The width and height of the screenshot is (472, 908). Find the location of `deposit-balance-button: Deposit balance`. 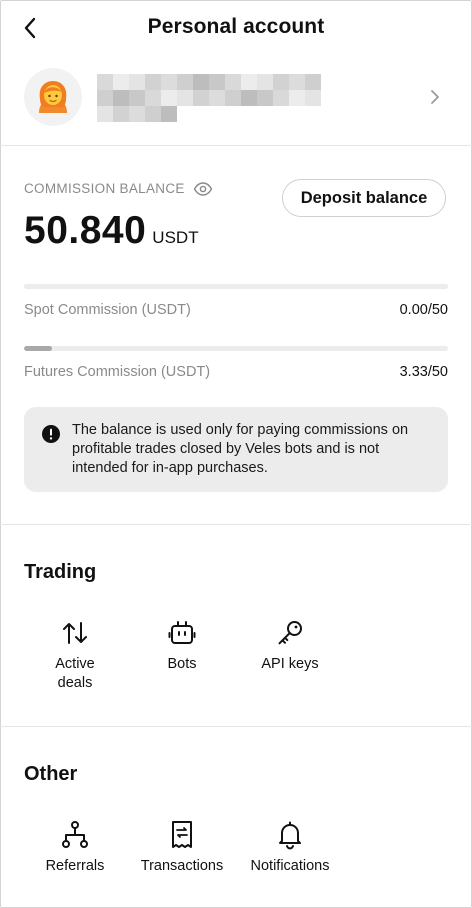

deposit-balance-button: Deposit balance is located at coordinates (364, 198).